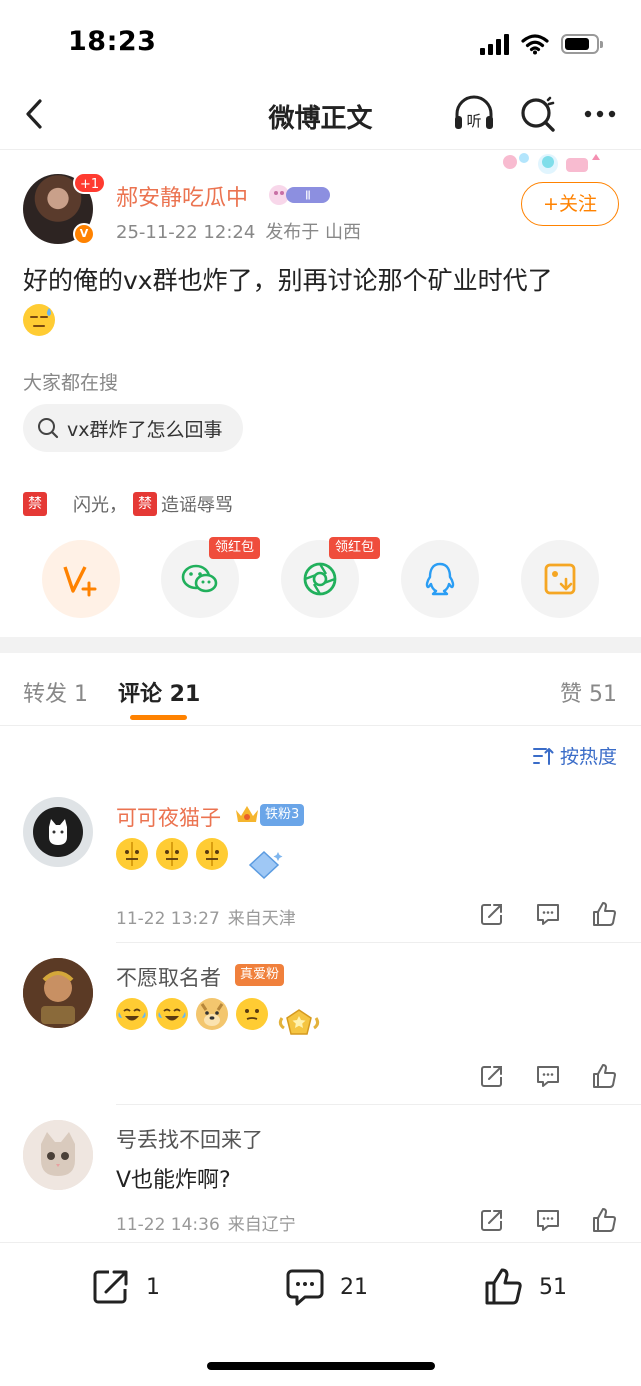 Image resolution: width=641 pixels, height=1386 pixels. Describe the element at coordinates (320, 115) in the screenshot. I see `nav-bar: 微博正文 听` at that location.